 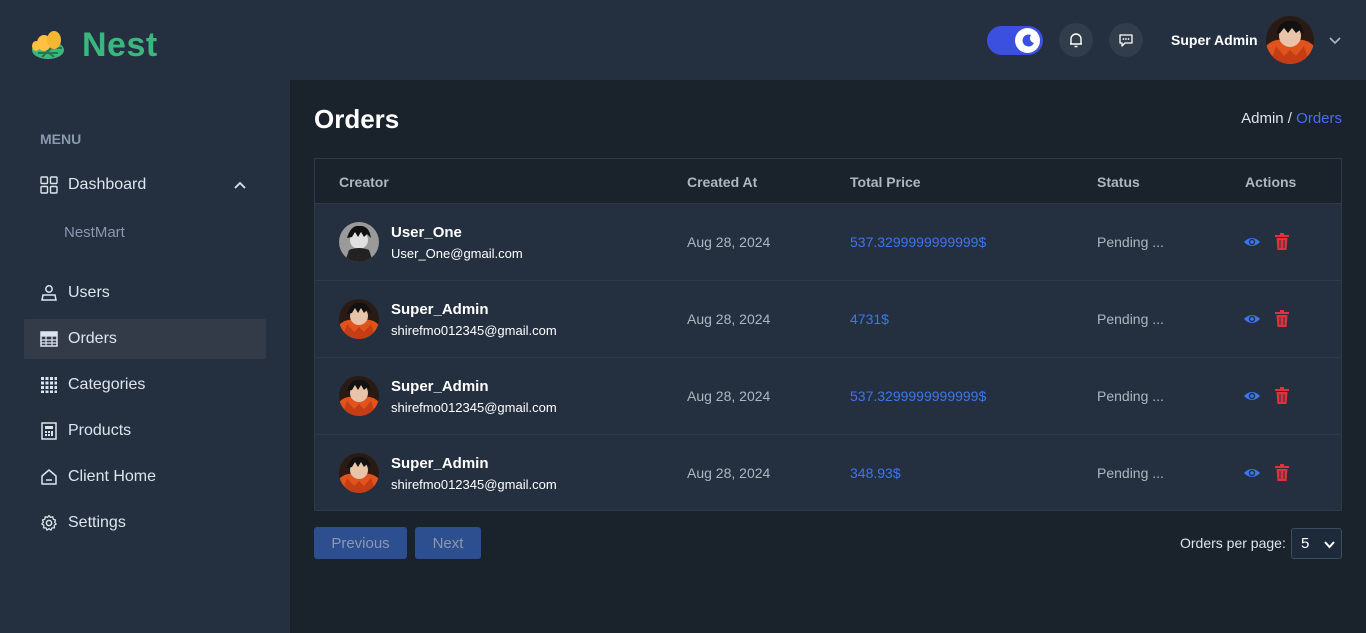 I want to click on sidebar-item-products: Products, so click(x=145, y=431).